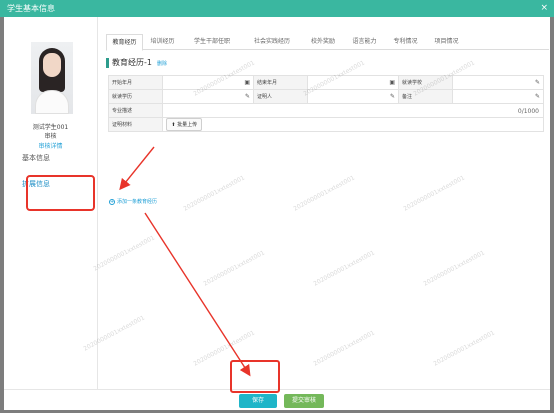 The width and height of the screenshot is (554, 413). Describe the element at coordinates (544, 8) in the screenshot. I see `close-icon: ×` at that location.